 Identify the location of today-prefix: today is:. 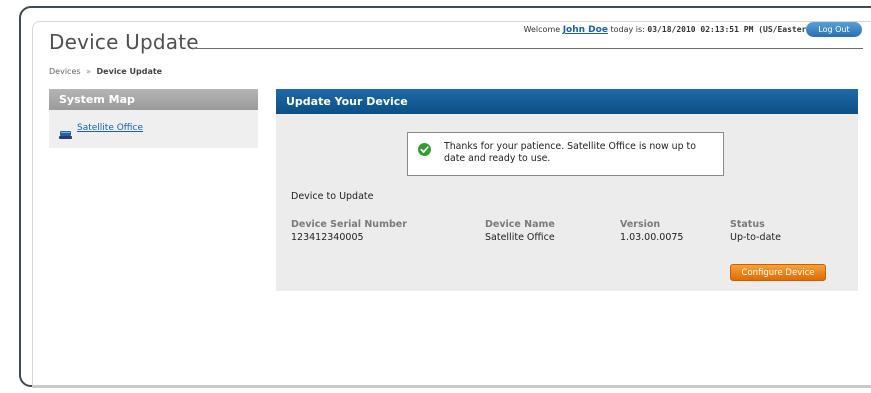
(627, 29).